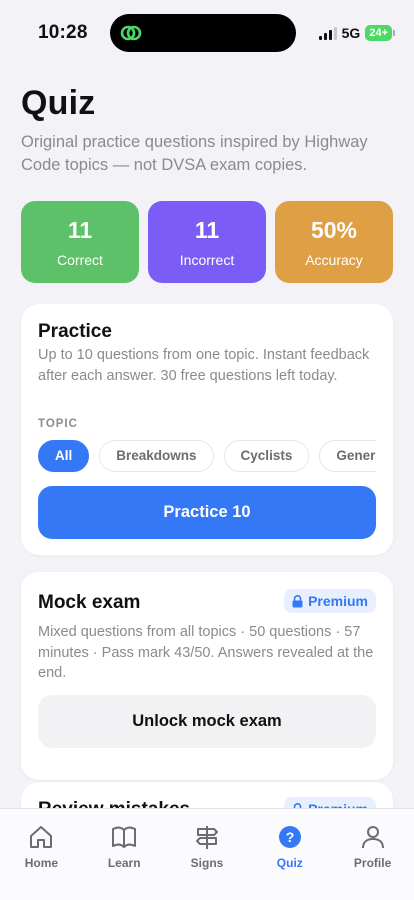 The width and height of the screenshot is (414, 900). Describe the element at coordinates (124, 863) in the screenshot. I see `tab-label: Learn` at that location.